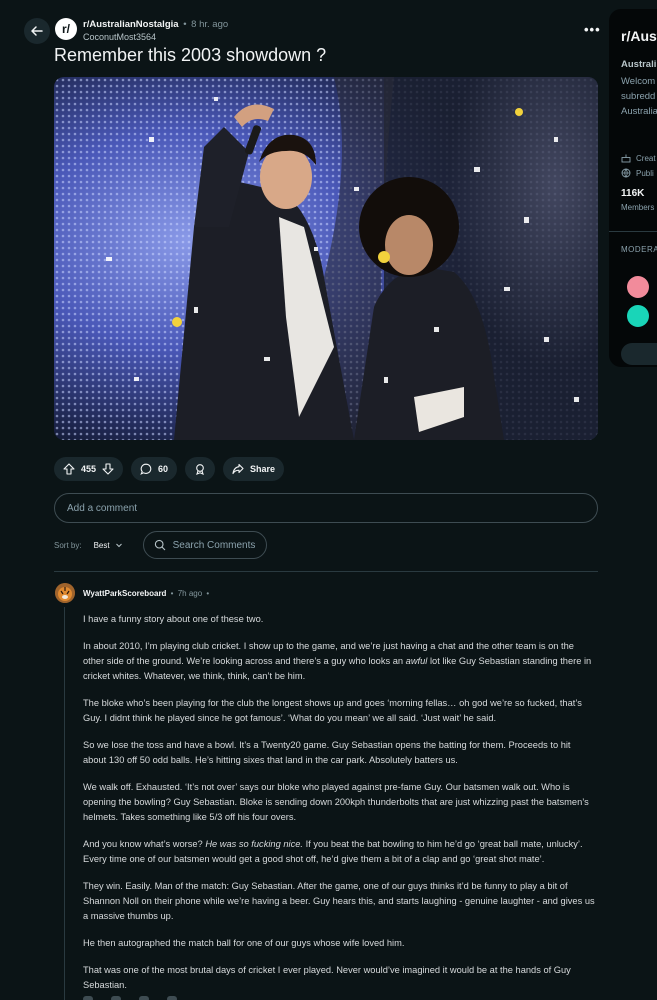  I want to click on sidebar-community-name: Australi, so click(639, 64).